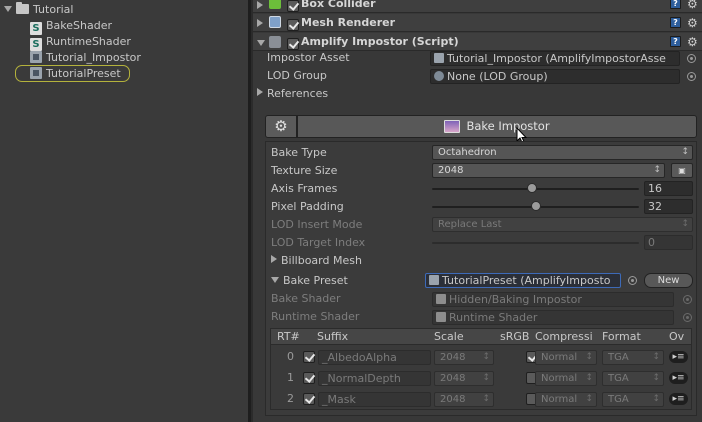  What do you see at coordinates (348, 22) in the screenshot?
I see `component-title: Mesh Renderer` at bounding box center [348, 22].